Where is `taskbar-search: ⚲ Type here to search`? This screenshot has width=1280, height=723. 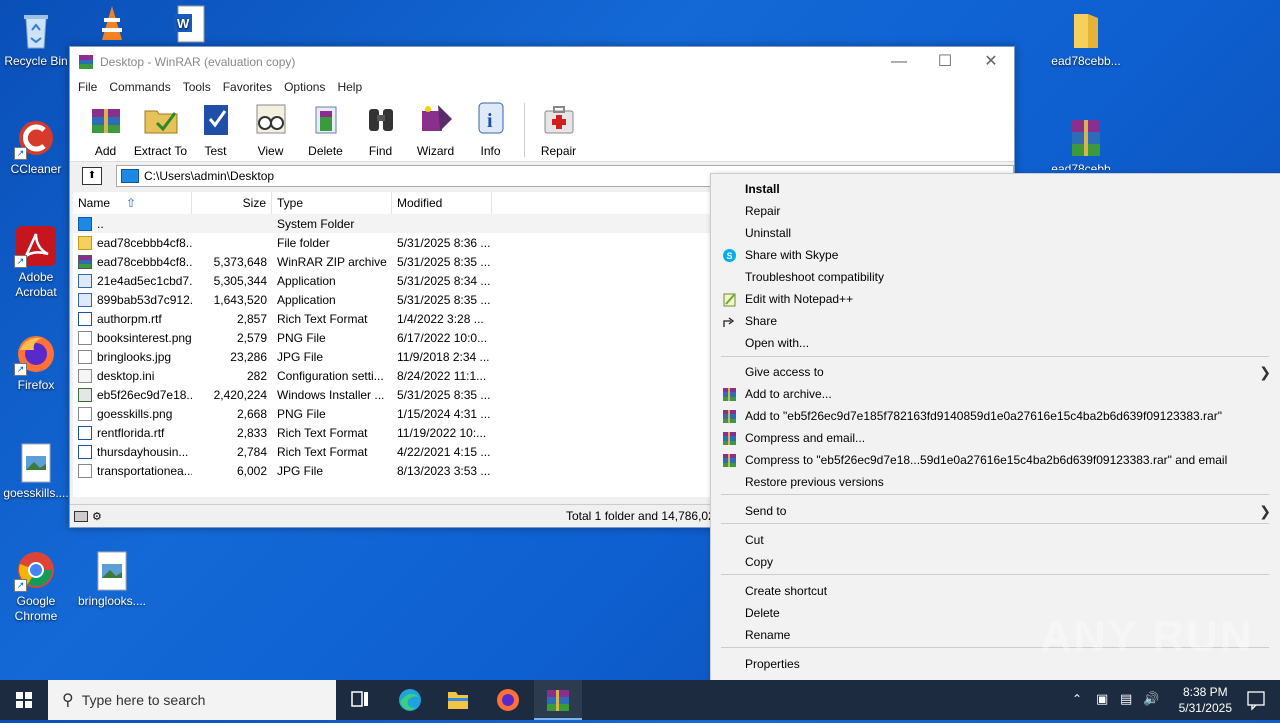
taskbar-search: ⚲ Type here to search is located at coordinates (192, 700).